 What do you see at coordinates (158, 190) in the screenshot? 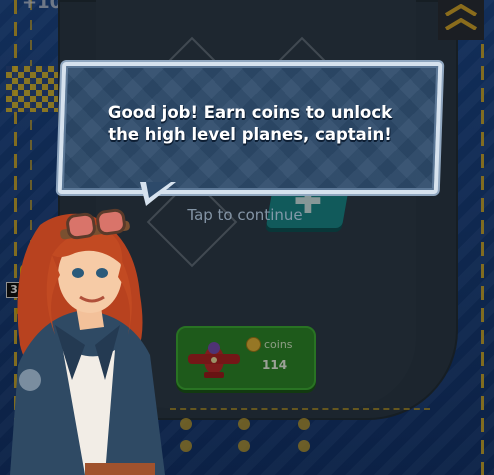
I see `speech-bubble-tail-inner` at bounding box center [158, 190].